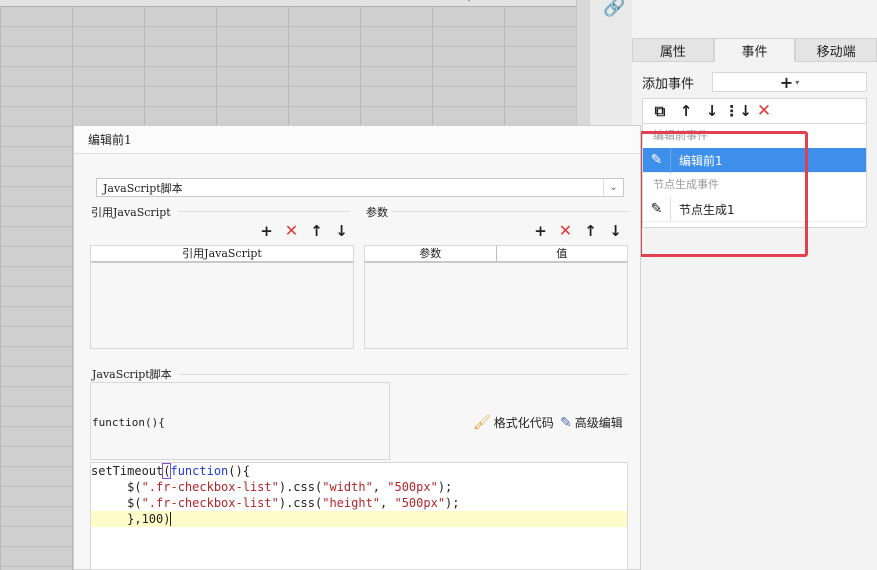  Describe the element at coordinates (107, 1) in the screenshot. I see `column-header: L` at that location.